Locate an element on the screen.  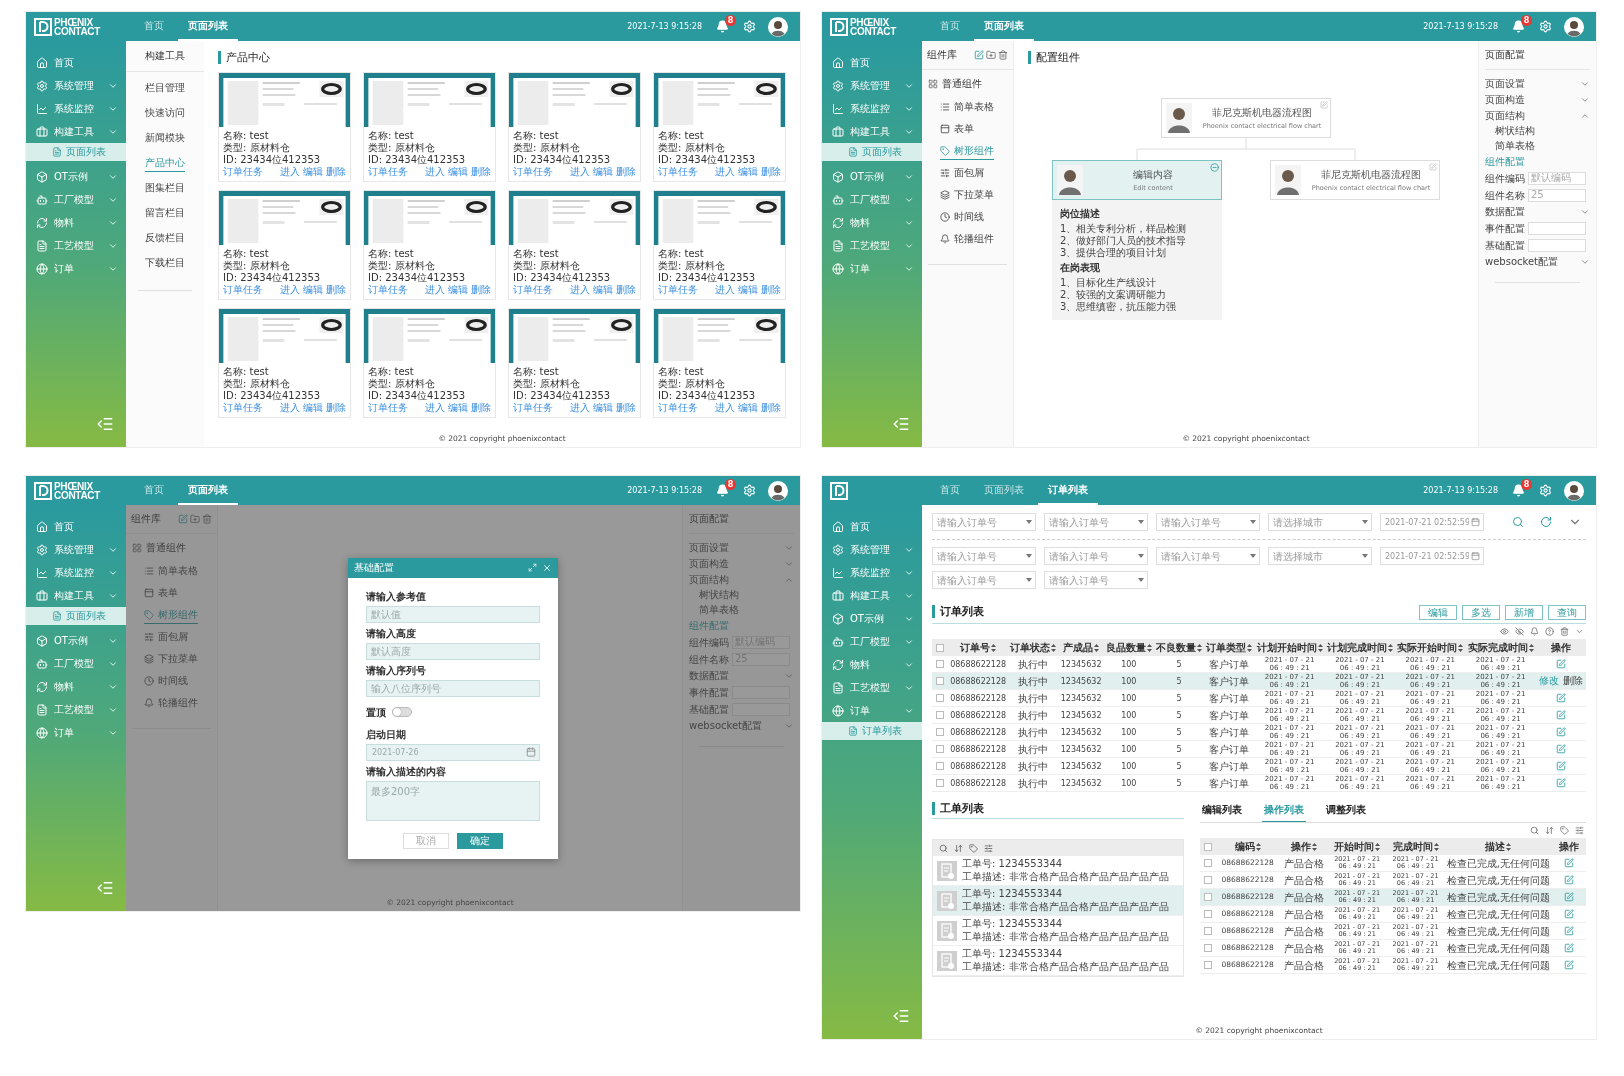
eye-off-icon is located at coordinates (1519, 631).